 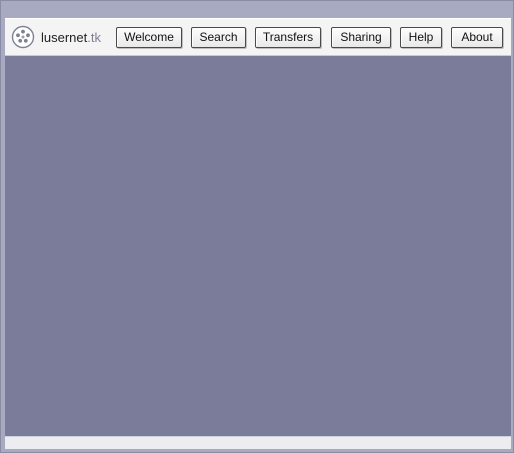 What do you see at coordinates (258, 442) in the screenshot?
I see `status-bar` at bounding box center [258, 442].